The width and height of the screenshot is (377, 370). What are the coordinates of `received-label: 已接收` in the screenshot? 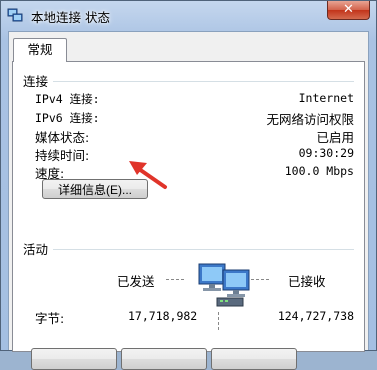 It's located at (307, 281).